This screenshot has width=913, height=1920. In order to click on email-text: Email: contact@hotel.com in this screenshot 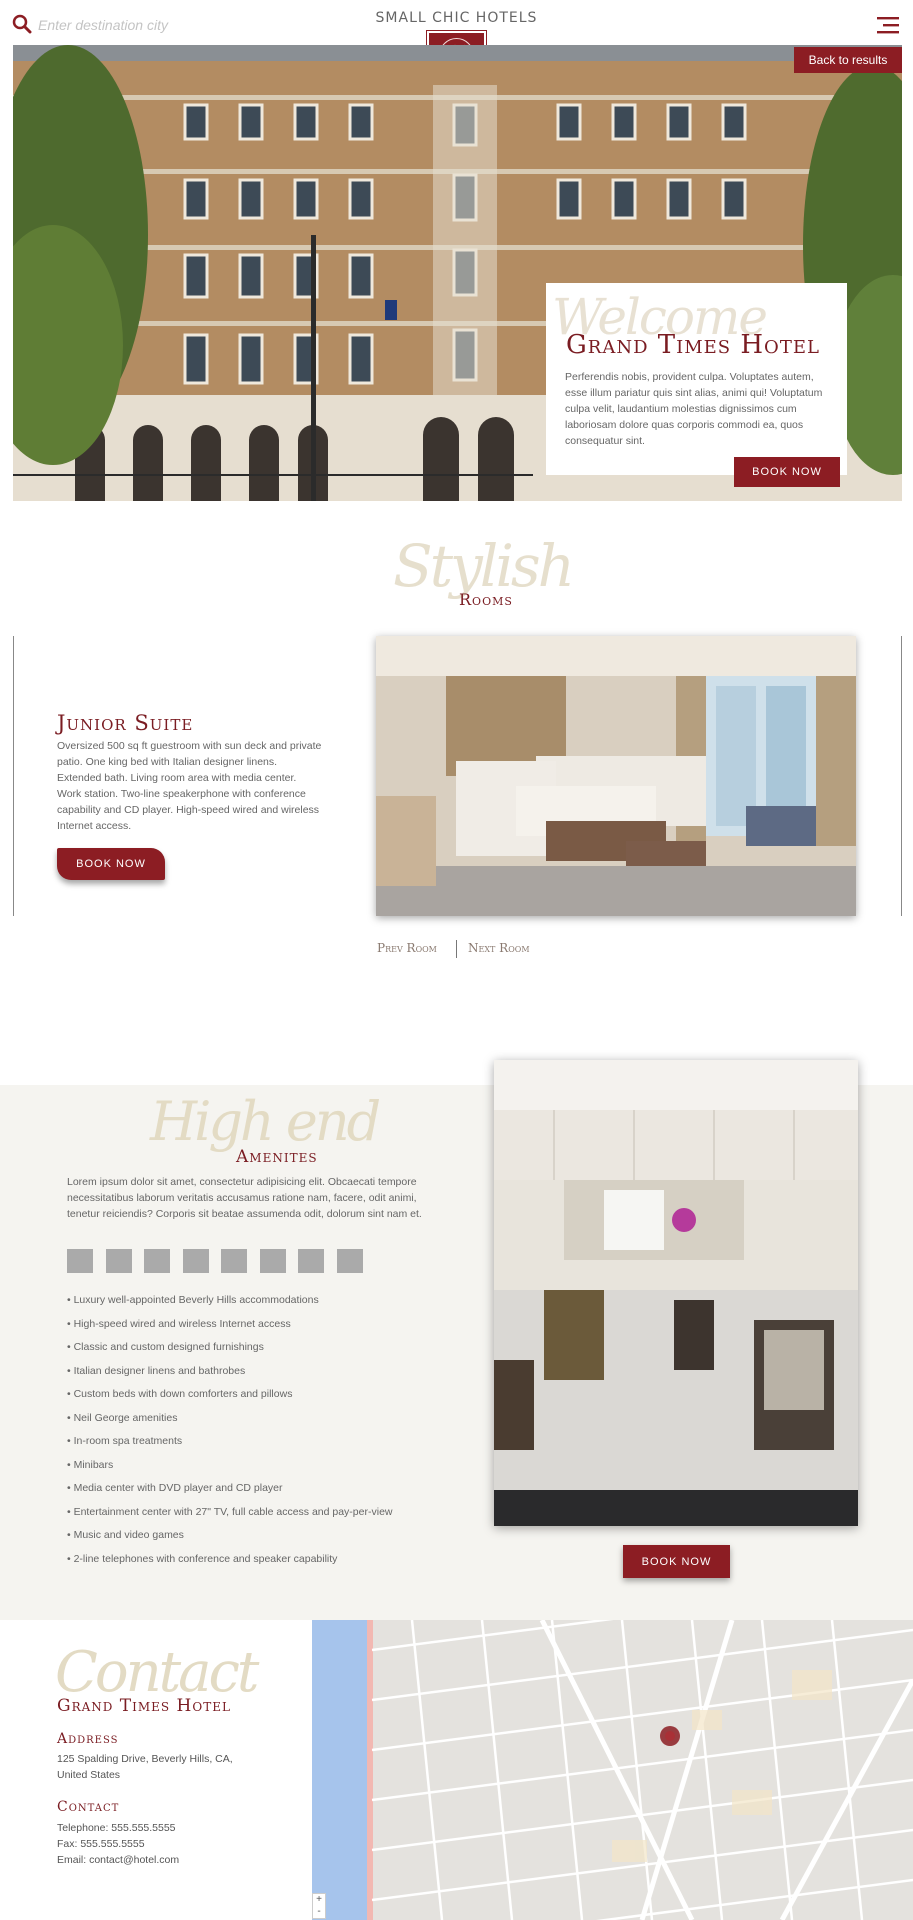, I will do `click(118, 1860)`.